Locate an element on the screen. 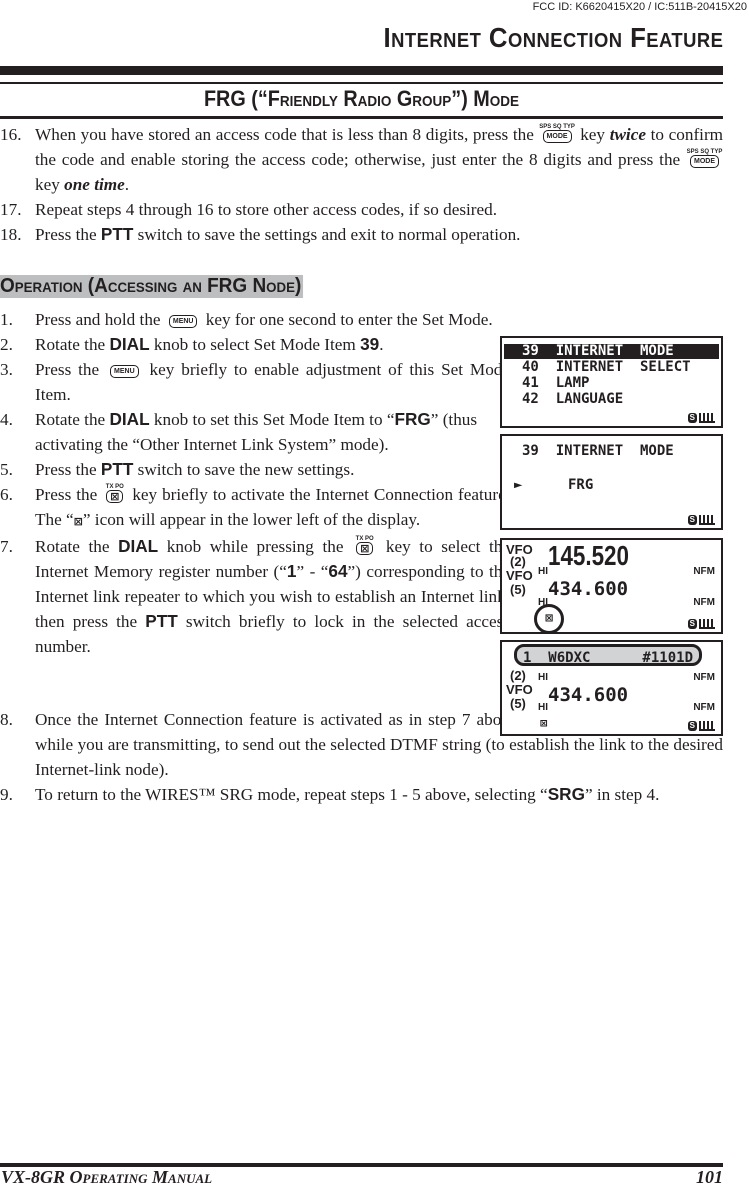  page-number: 101 is located at coordinates (709, 1177).